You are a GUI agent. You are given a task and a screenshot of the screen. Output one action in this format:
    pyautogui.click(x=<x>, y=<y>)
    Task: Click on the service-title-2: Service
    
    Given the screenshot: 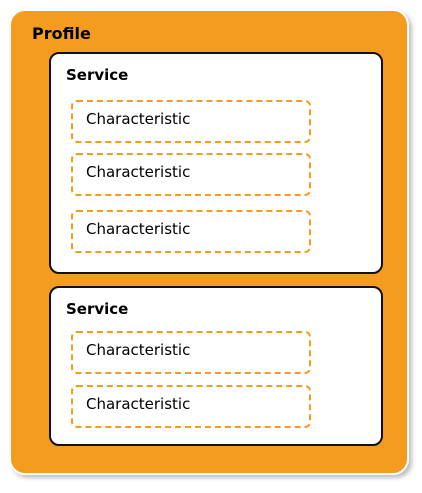 What is the action you would take?
    pyautogui.click(x=97, y=309)
    